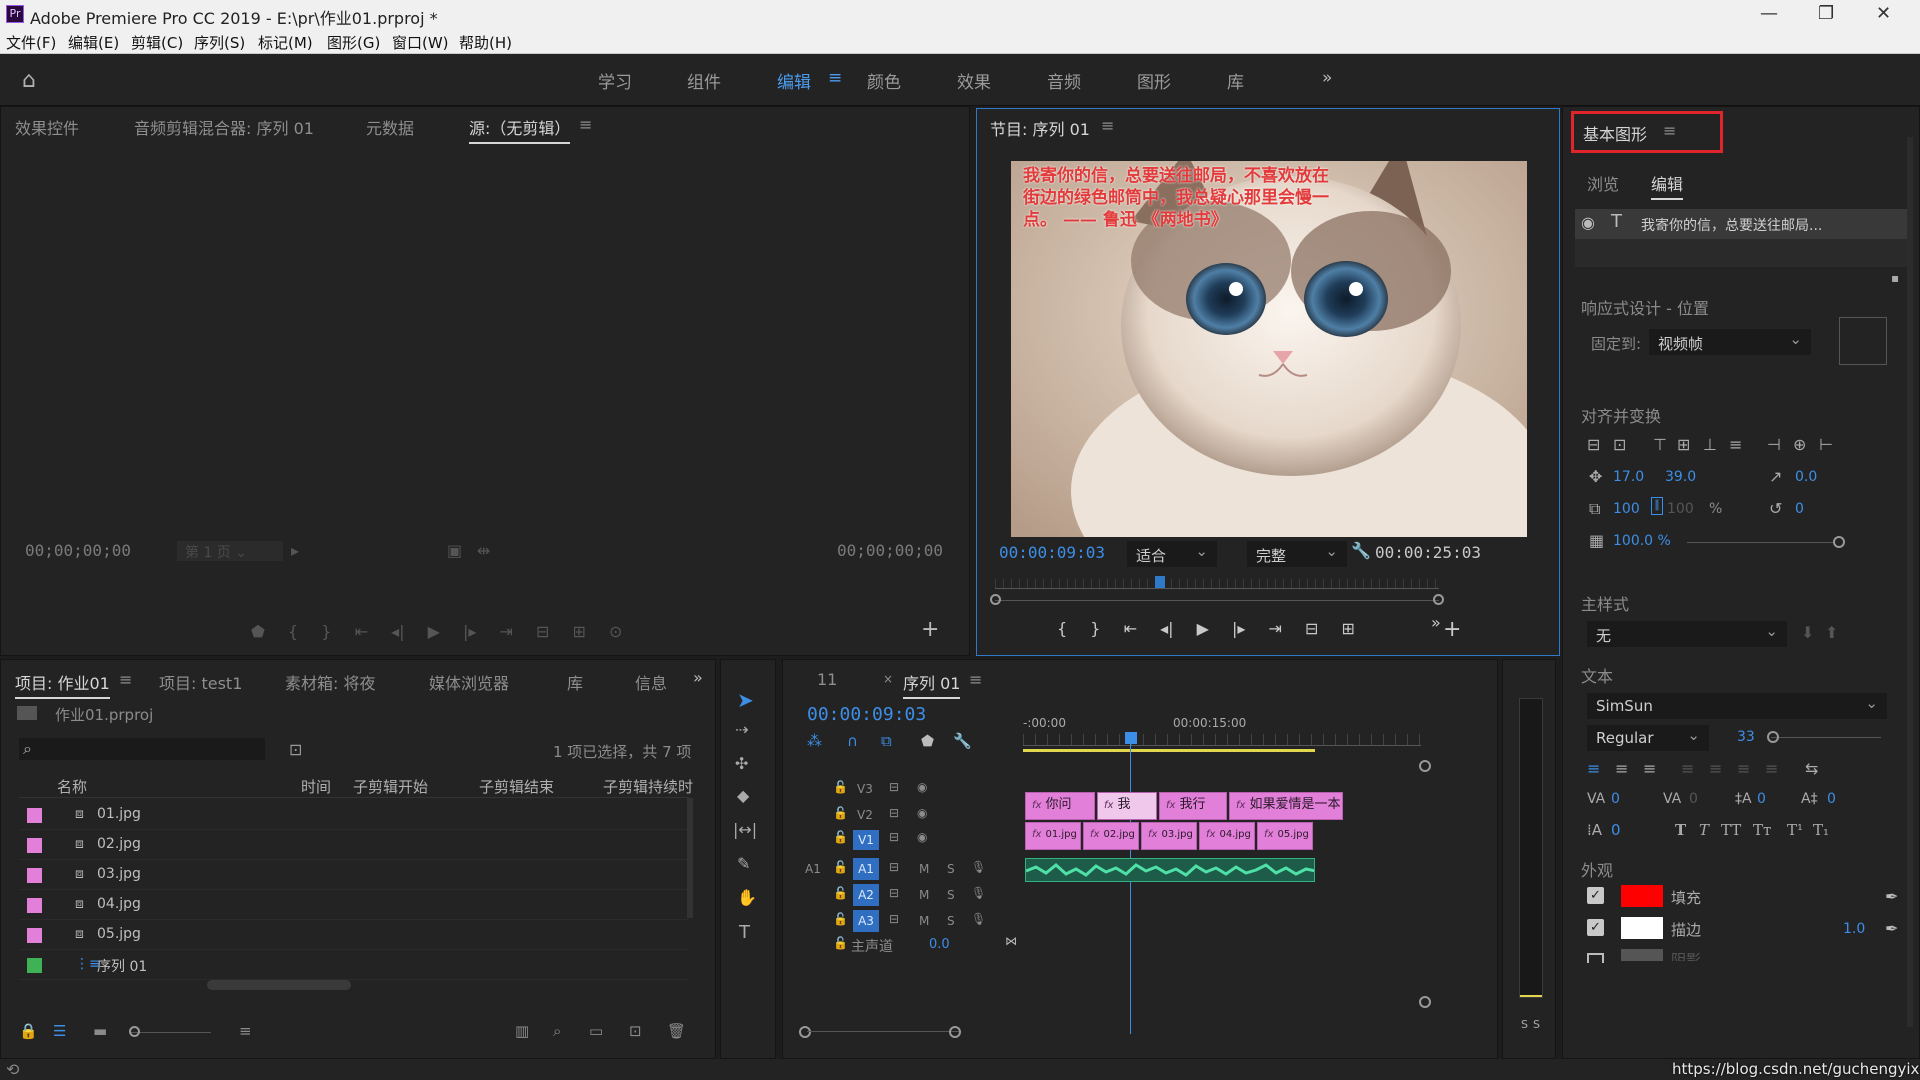 This screenshot has width=1920, height=1080. What do you see at coordinates (932, 684) in the screenshot?
I see `tab-sequence-01: 序列 01` at bounding box center [932, 684].